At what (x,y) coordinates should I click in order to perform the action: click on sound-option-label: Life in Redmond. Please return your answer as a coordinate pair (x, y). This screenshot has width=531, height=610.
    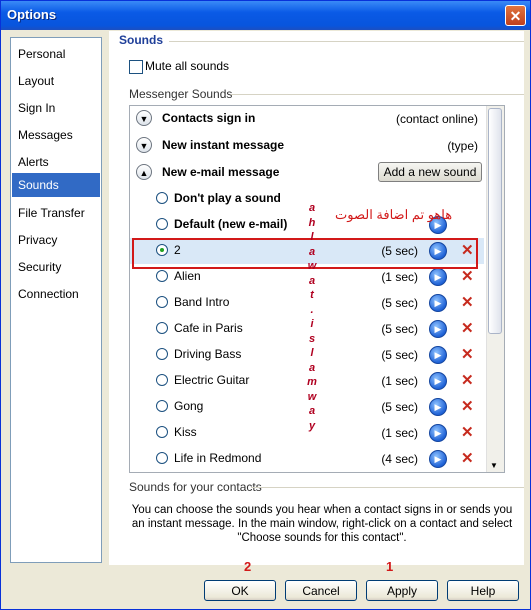
    Looking at the image, I should click on (218, 458).